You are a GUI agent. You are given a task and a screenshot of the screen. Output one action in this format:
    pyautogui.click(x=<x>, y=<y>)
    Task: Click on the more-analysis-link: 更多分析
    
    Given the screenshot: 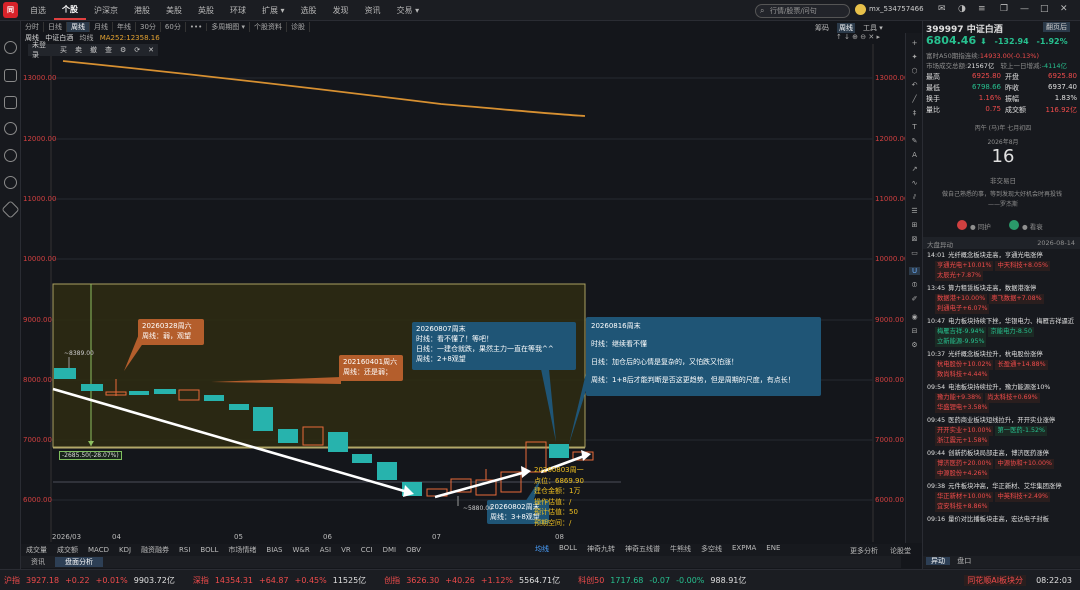 What is the action you would take?
    pyautogui.click(x=864, y=551)
    